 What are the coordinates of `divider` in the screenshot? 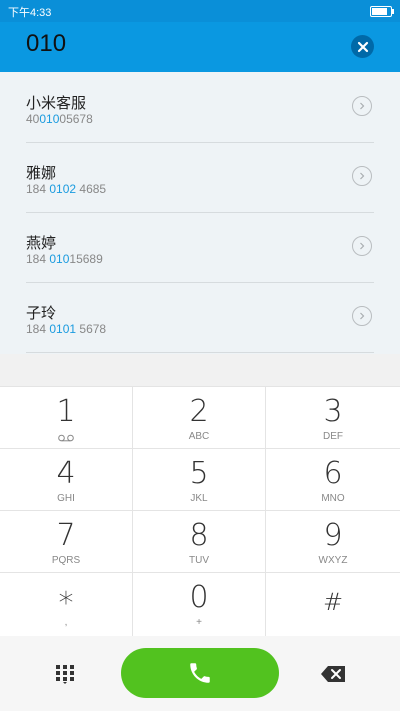 It's located at (200, 352).